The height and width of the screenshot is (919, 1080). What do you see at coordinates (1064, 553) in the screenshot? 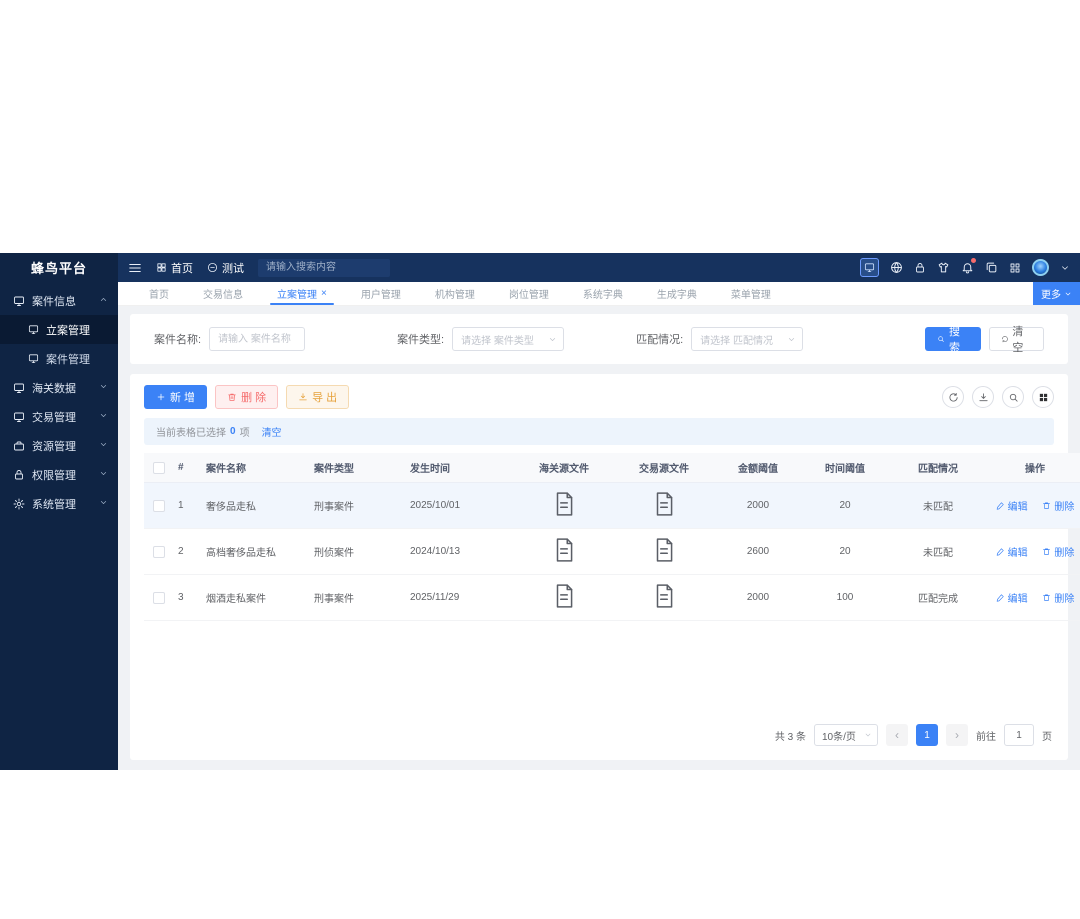
I see `delete-link-label: 删除` at bounding box center [1064, 553].